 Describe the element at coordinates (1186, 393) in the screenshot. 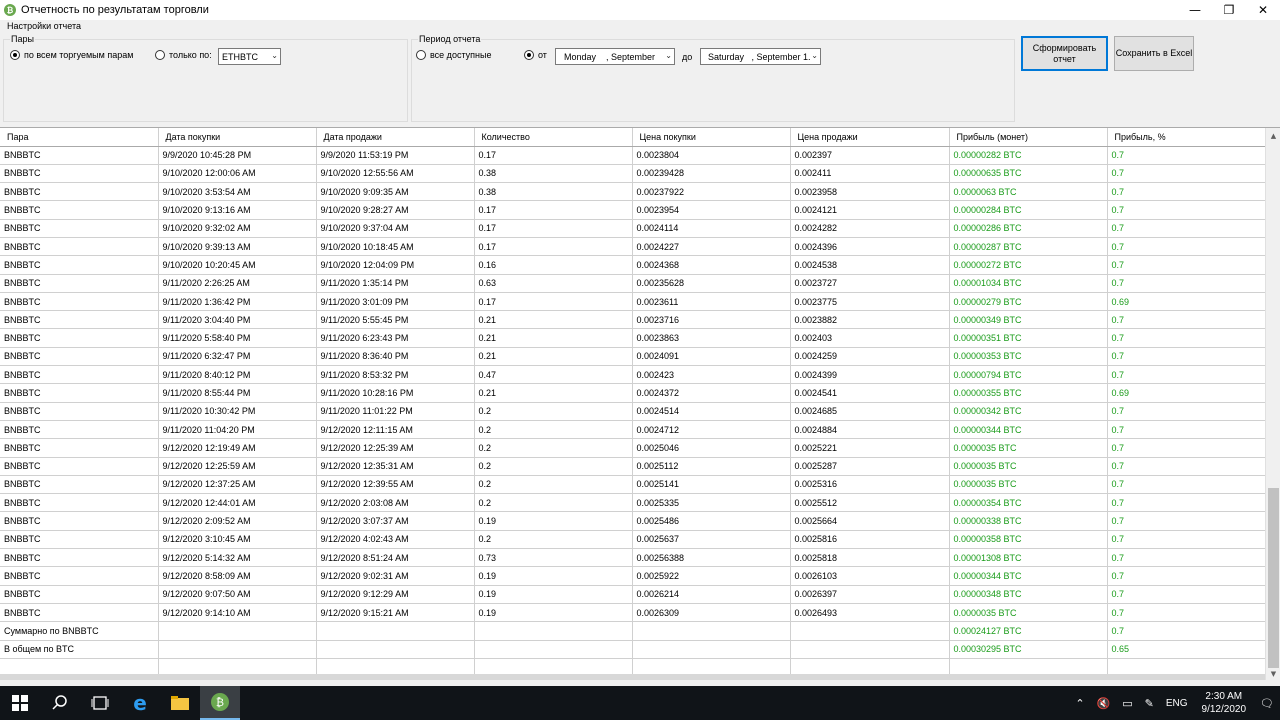

I see `table-cell: 0.69` at that location.